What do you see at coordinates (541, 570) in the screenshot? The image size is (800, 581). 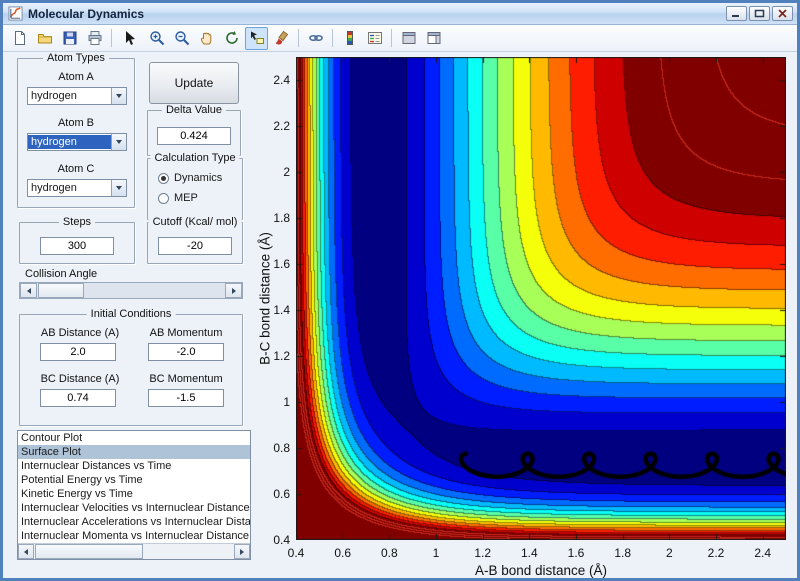 I see `x-axis-label: A-B bond distance (Å)` at bounding box center [541, 570].